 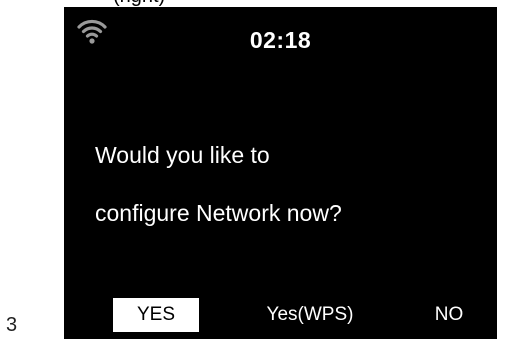 What do you see at coordinates (218, 213) in the screenshot?
I see `prompt-line-2: configure Network now?` at bounding box center [218, 213].